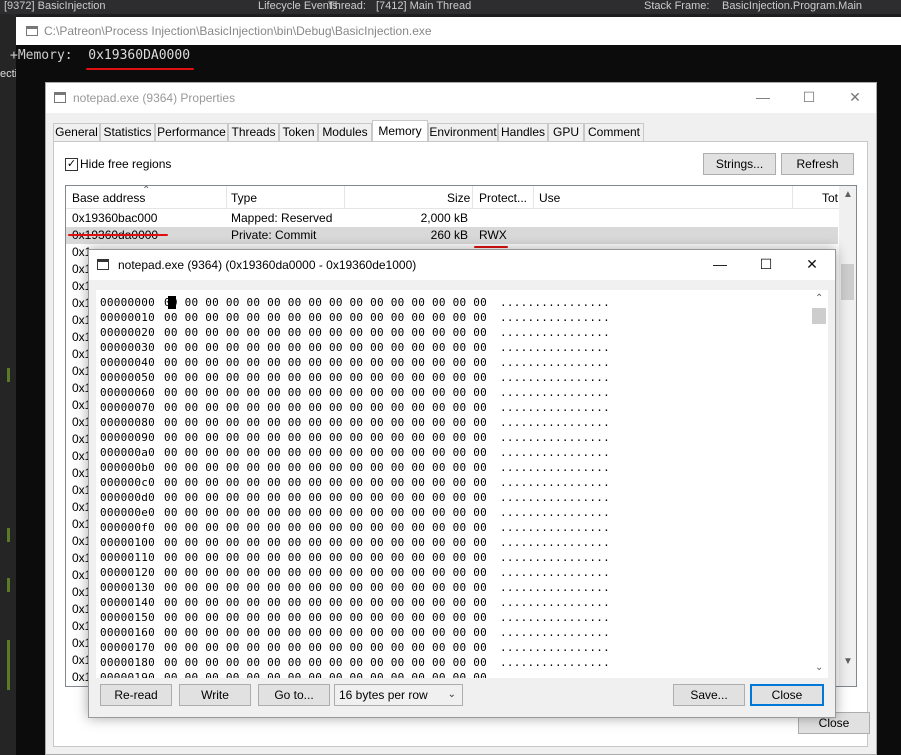 Image resolution: width=901 pixels, height=755 pixels. I want to click on tab-threads: Threads, so click(253, 132).